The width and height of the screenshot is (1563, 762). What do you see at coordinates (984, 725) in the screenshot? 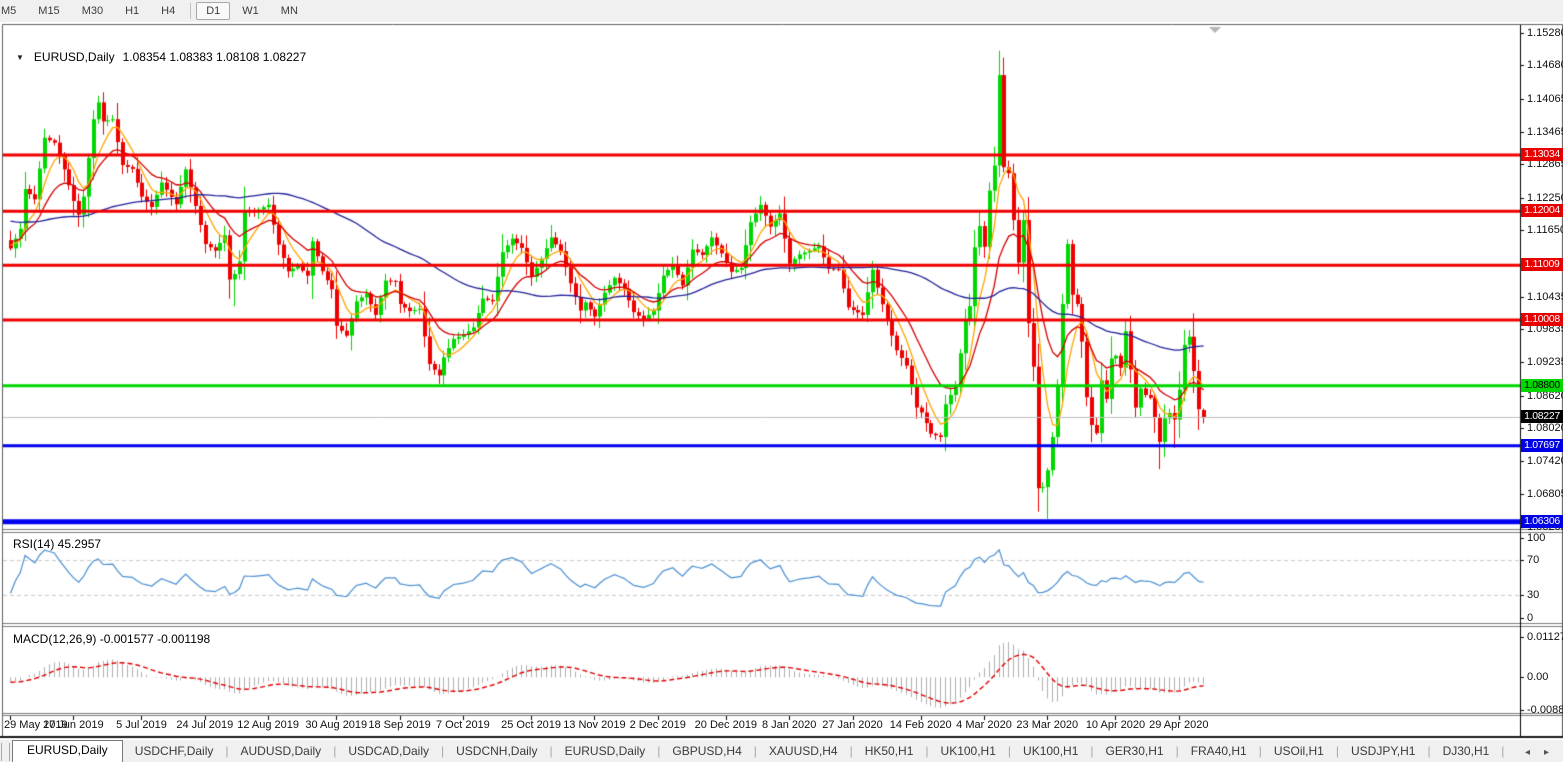
I see `date-tick-4-mar-2020: 4 Mar 2020` at bounding box center [984, 725].